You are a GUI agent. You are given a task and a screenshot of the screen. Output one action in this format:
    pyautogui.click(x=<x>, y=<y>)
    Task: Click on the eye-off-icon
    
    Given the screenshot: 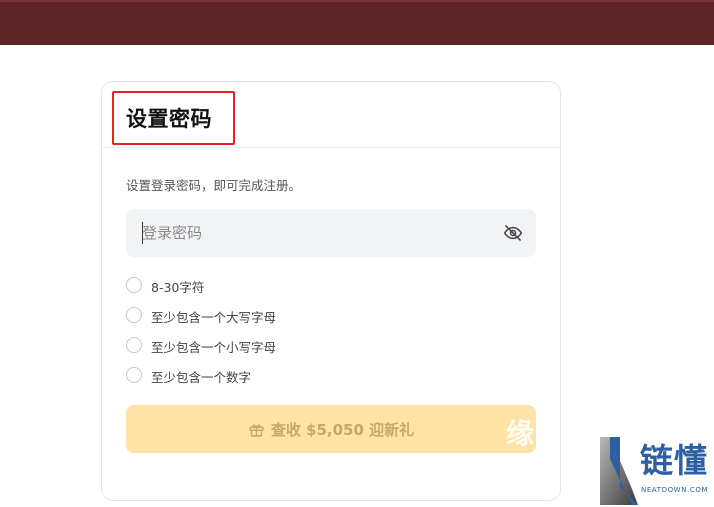 What is the action you would take?
    pyautogui.click(x=513, y=233)
    